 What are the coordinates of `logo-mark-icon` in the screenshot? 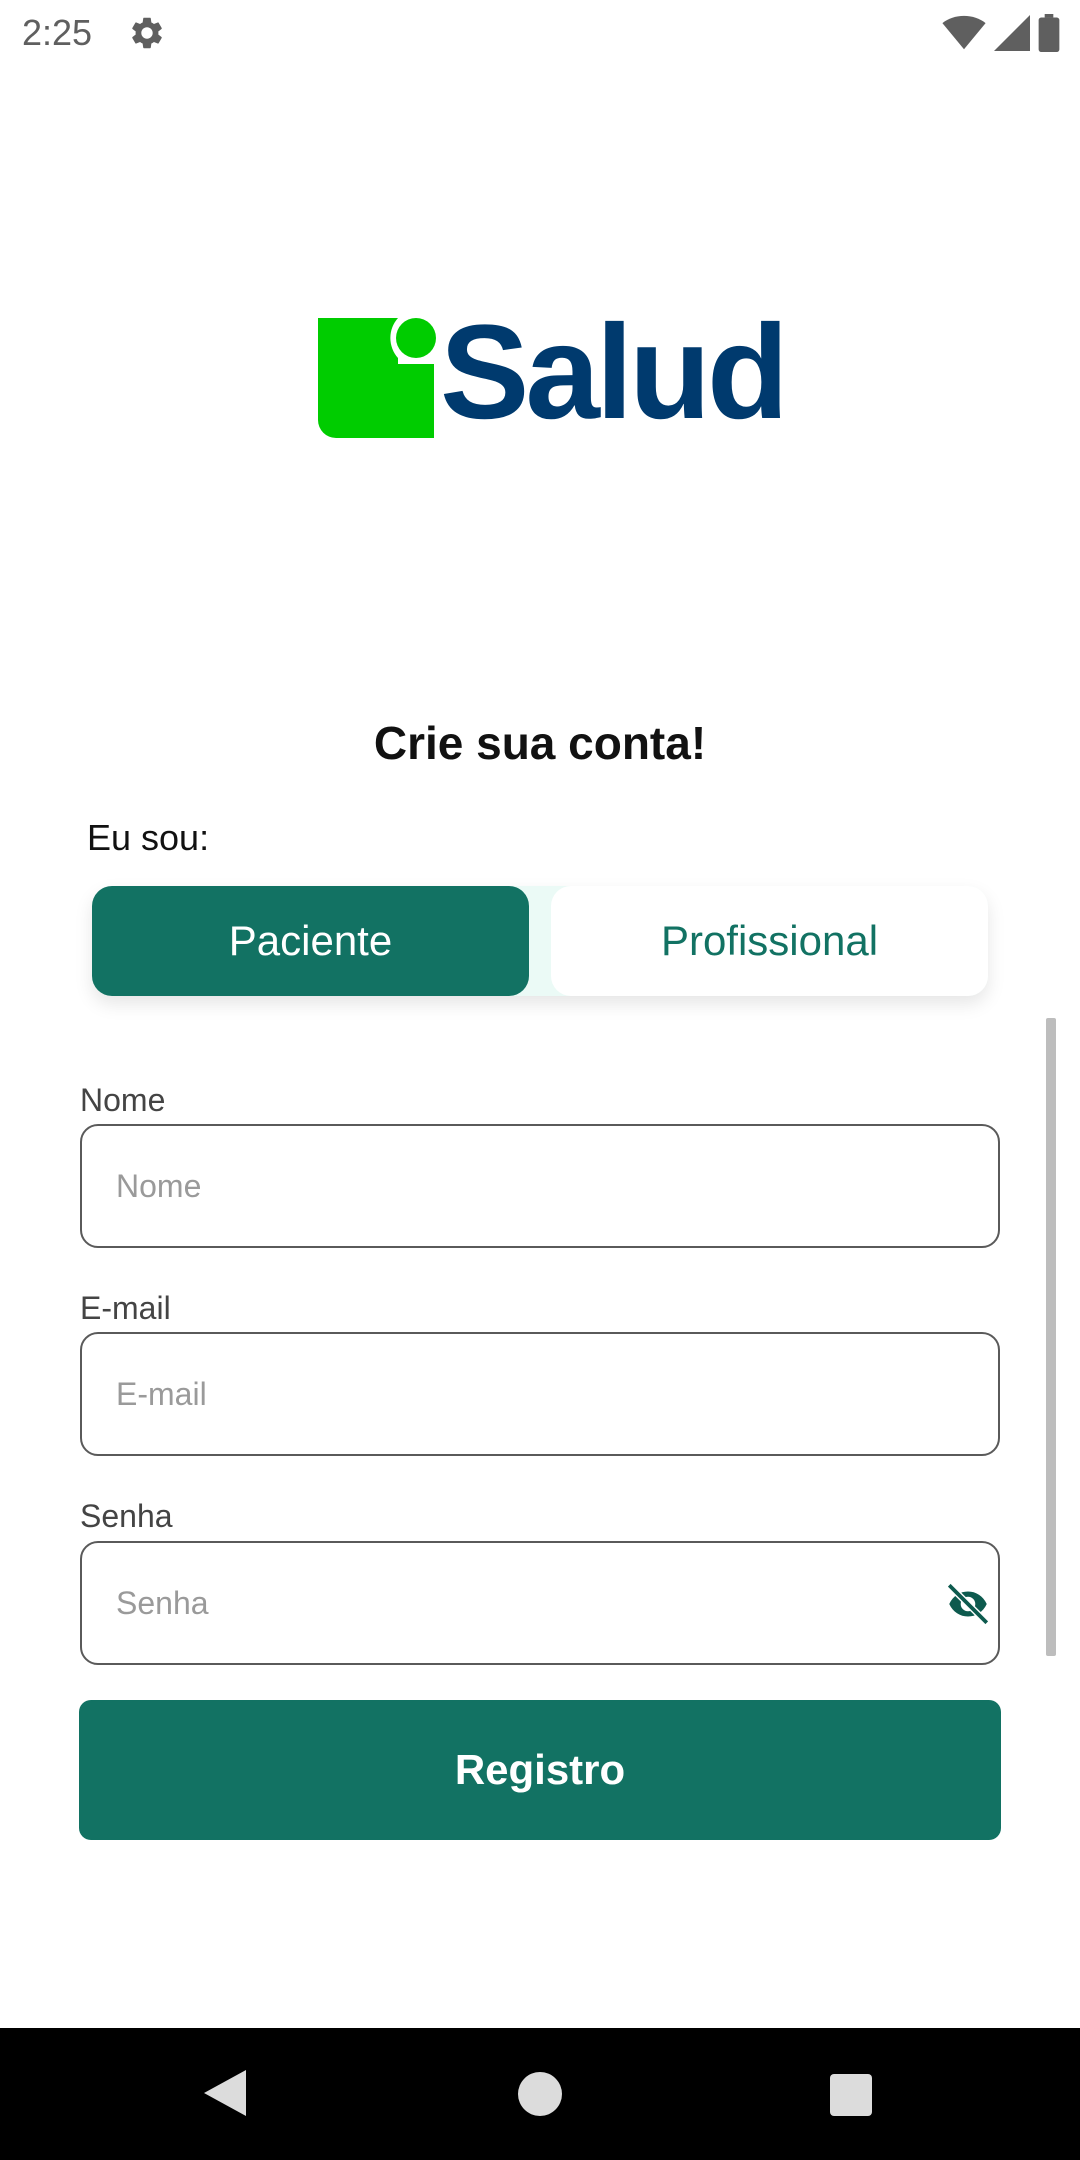 It's located at (377, 378).